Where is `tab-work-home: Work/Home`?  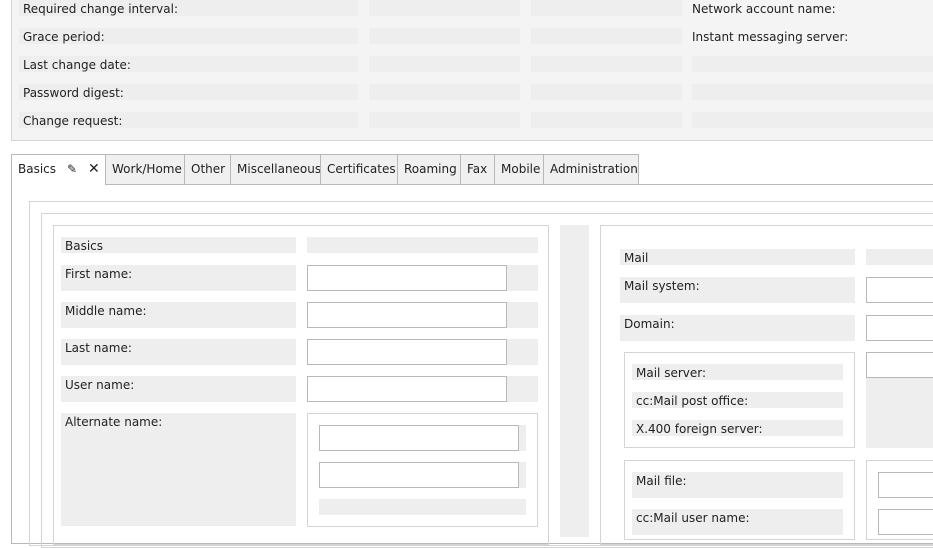 tab-work-home: Work/Home is located at coordinates (145, 169).